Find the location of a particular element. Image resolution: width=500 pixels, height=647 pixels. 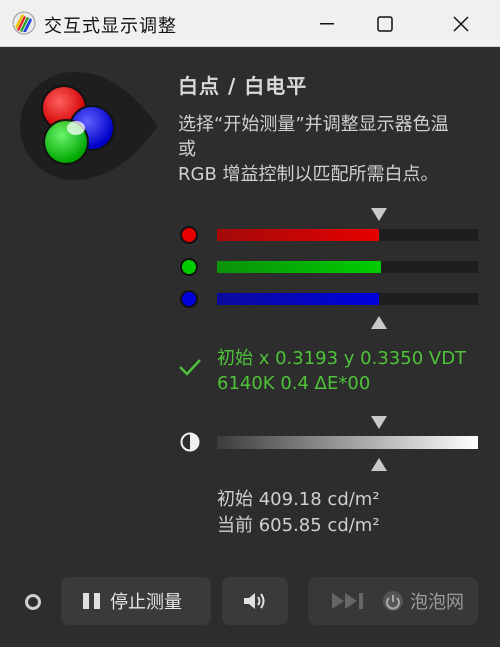

watermark-text: 泡泡网 is located at coordinates (437, 602).